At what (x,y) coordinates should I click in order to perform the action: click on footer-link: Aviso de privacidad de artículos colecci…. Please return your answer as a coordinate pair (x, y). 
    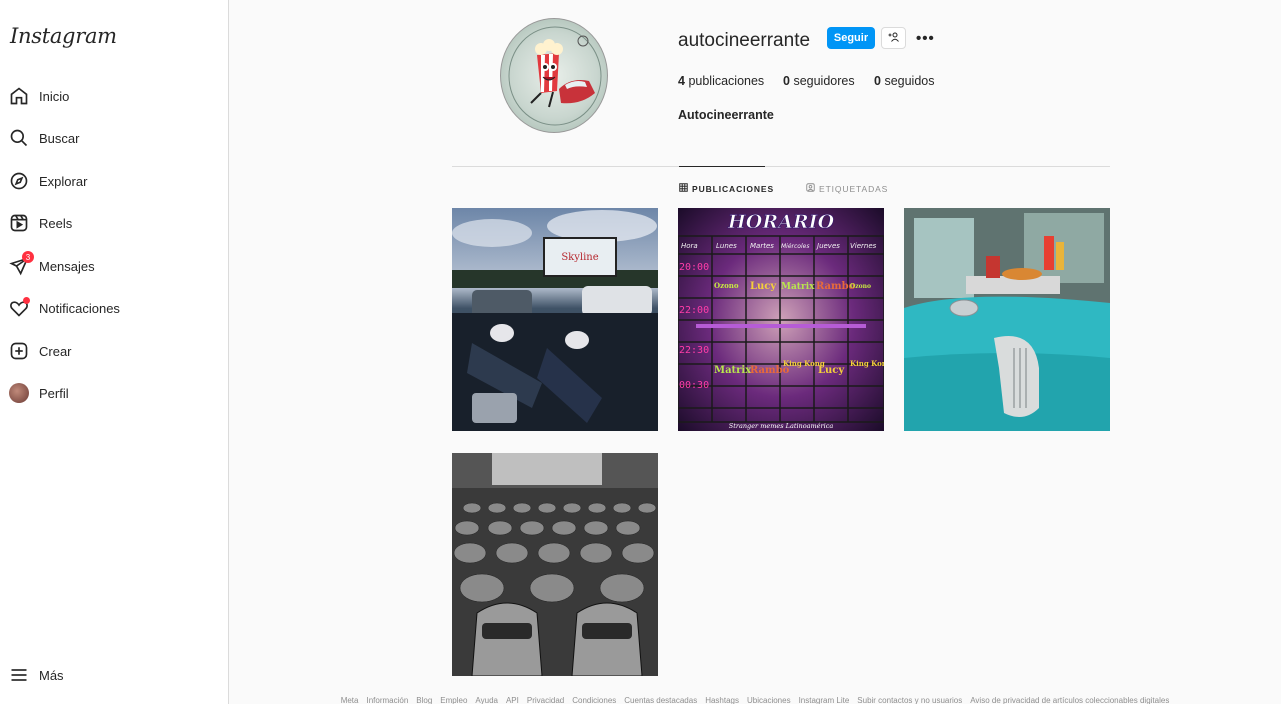
    Looking at the image, I should click on (1069, 700).